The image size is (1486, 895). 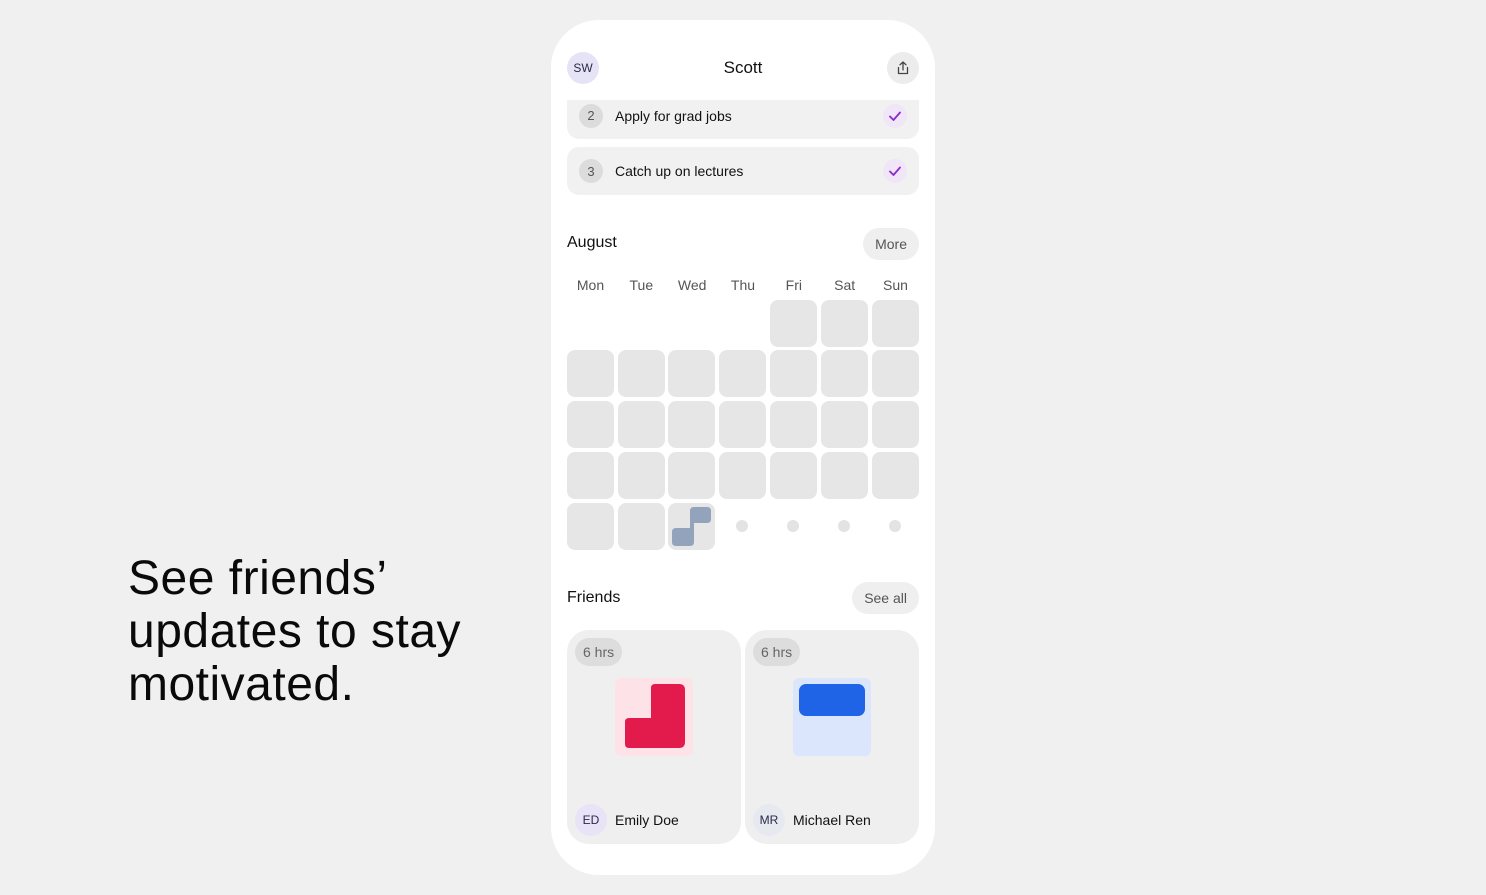 What do you see at coordinates (743, 67) in the screenshot?
I see `page-title: Scott` at bounding box center [743, 67].